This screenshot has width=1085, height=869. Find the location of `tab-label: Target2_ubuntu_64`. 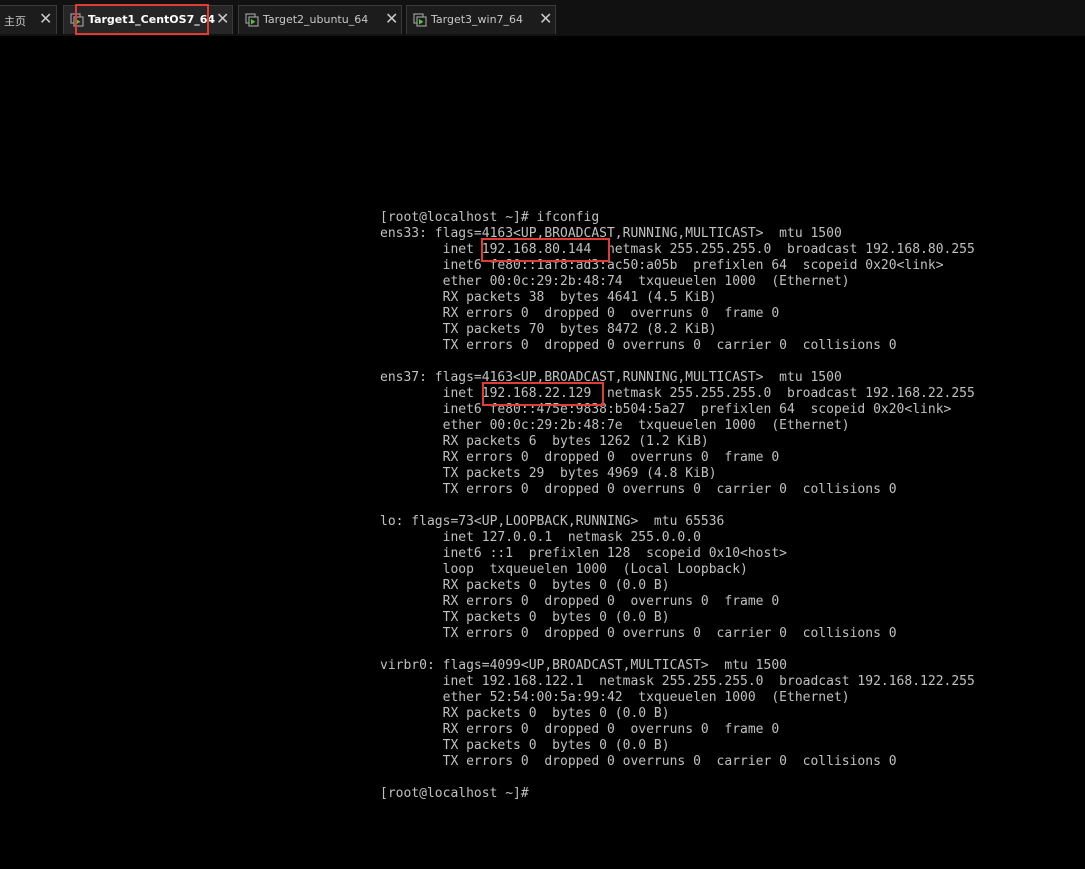

tab-label: Target2_ubuntu_64 is located at coordinates (316, 19).